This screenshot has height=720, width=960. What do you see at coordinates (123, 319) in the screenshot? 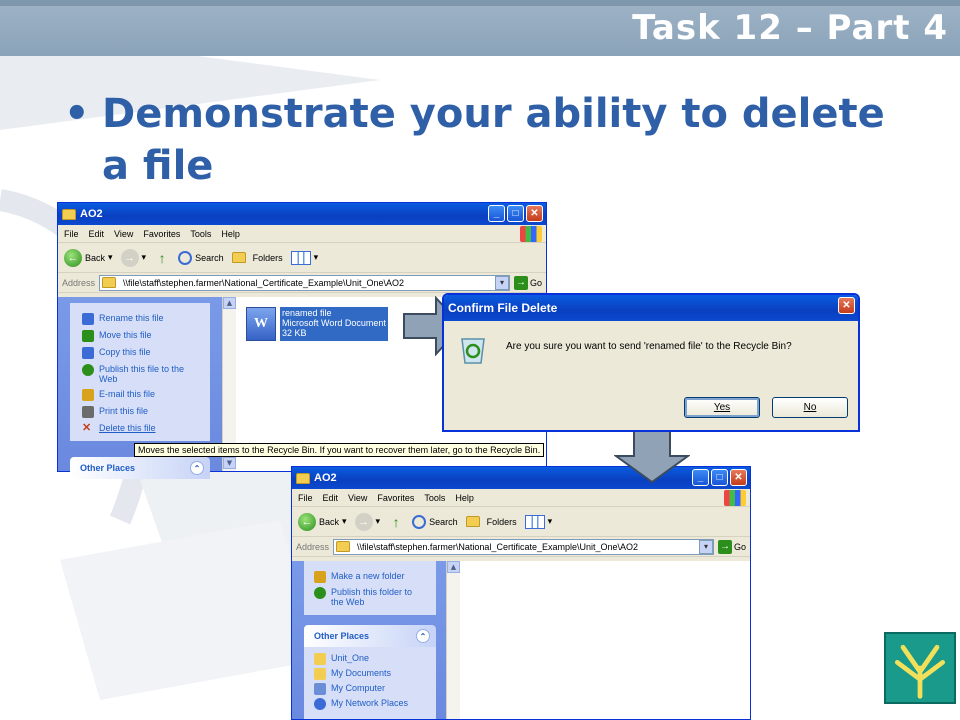
I see `task-rename: Rename this file` at bounding box center [123, 319].